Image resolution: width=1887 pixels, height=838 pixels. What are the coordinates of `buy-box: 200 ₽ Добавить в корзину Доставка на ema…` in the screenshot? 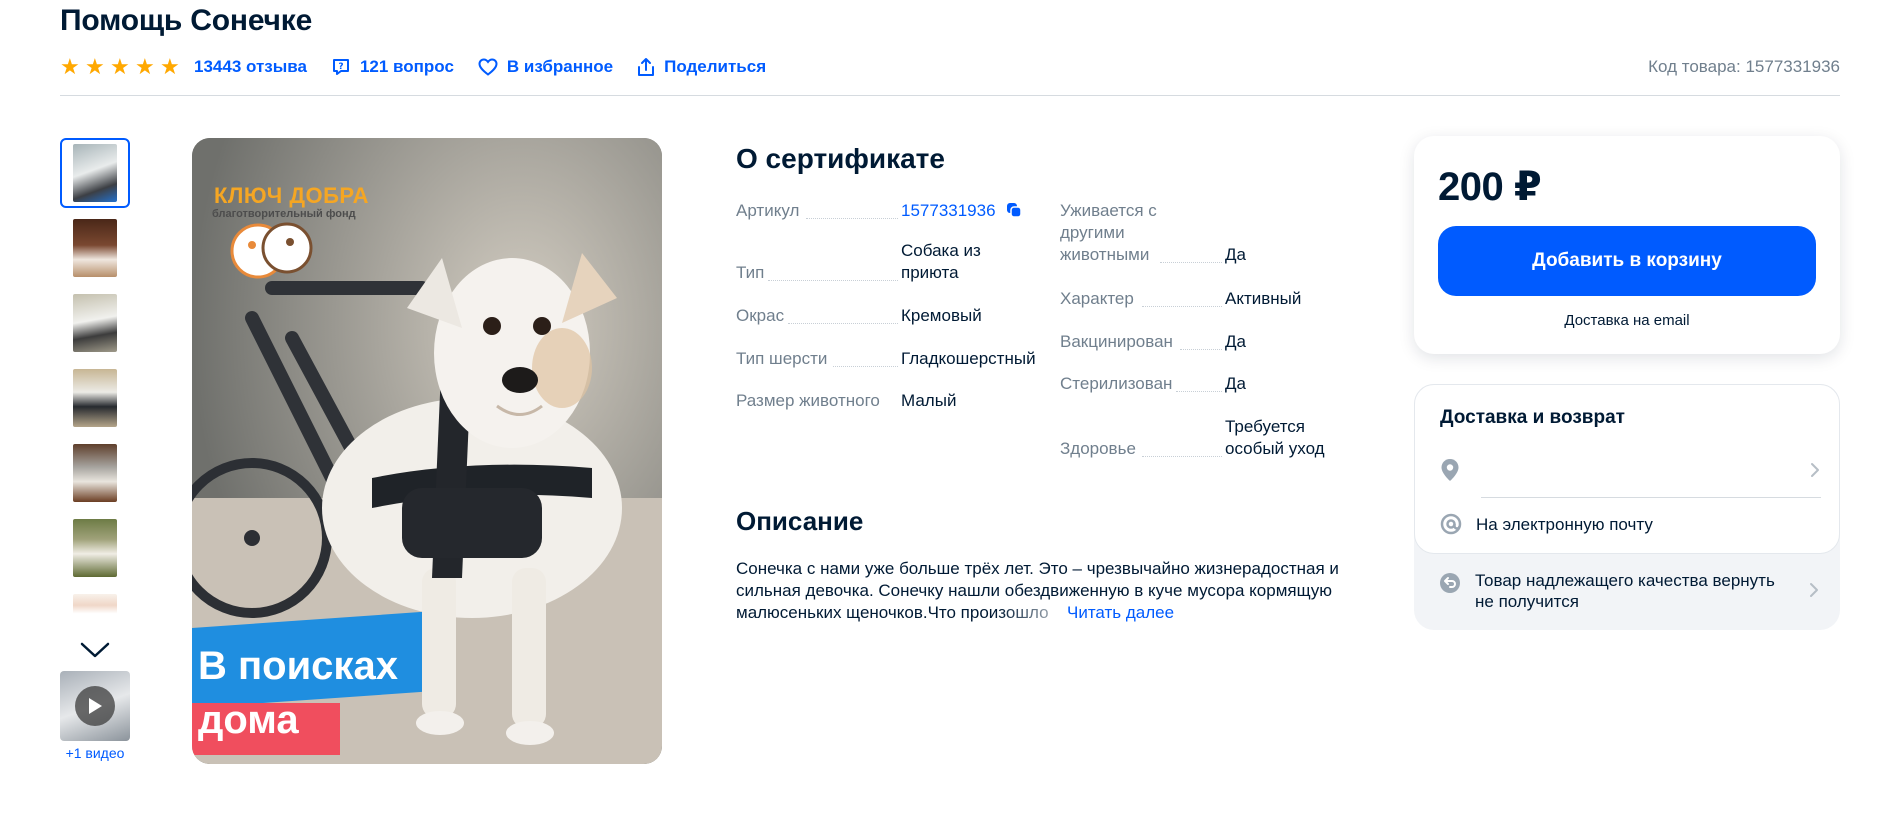 It's located at (1627, 245).